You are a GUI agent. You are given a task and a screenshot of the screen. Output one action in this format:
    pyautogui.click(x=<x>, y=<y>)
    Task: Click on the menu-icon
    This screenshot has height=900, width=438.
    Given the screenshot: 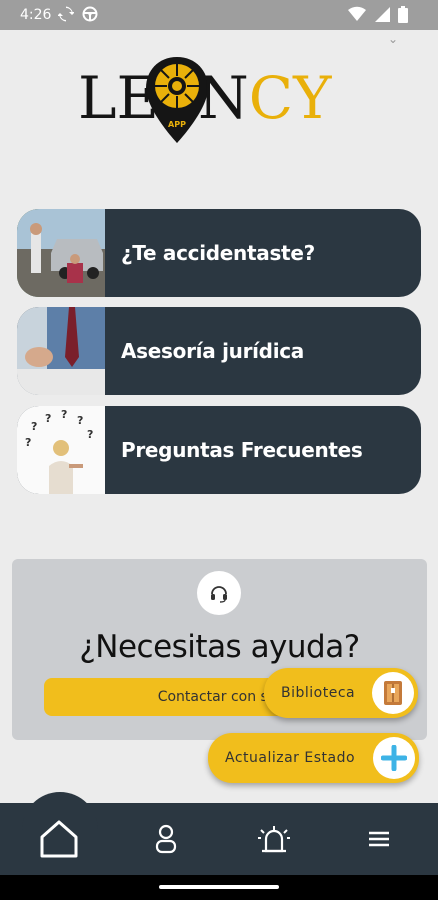 What is the action you would take?
    pyautogui.click(x=379, y=839)
    